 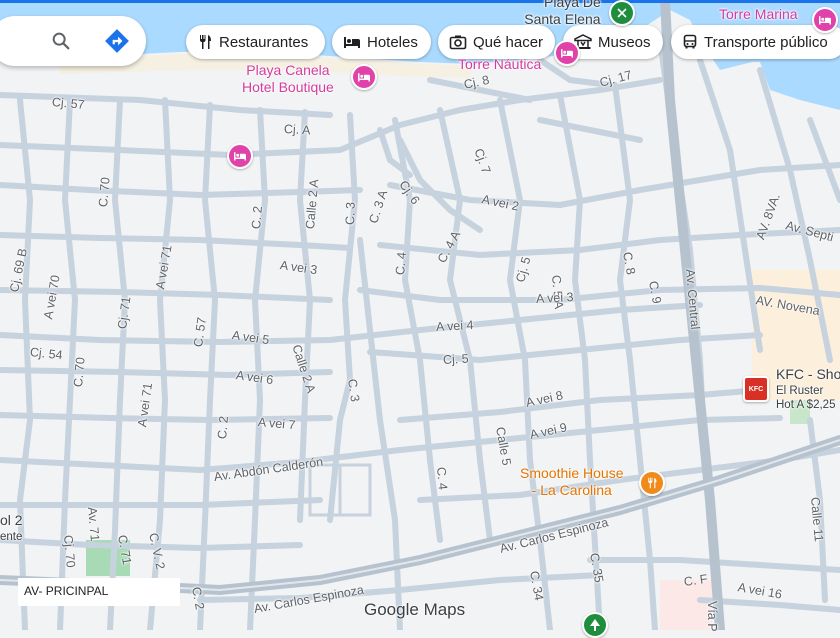 What do you see at coordinates (456, 359) in the screenshot?
I see `street-label: Cj. 5` at bounding box center [456, 359].